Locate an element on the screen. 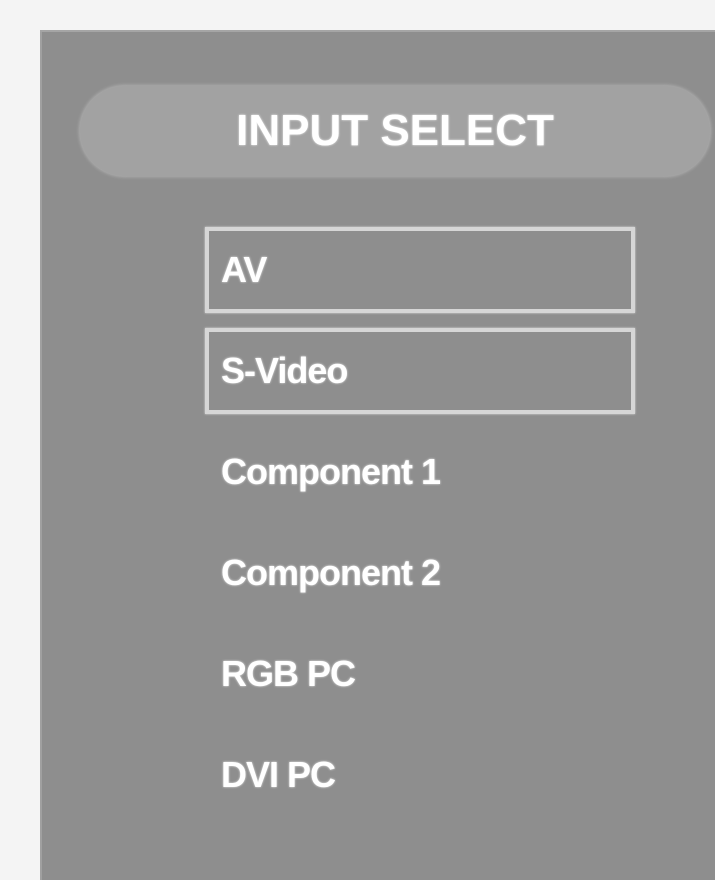 The image size is (715, 880). menu-title: INPUT SELECT is located at coordinates (395, 130).